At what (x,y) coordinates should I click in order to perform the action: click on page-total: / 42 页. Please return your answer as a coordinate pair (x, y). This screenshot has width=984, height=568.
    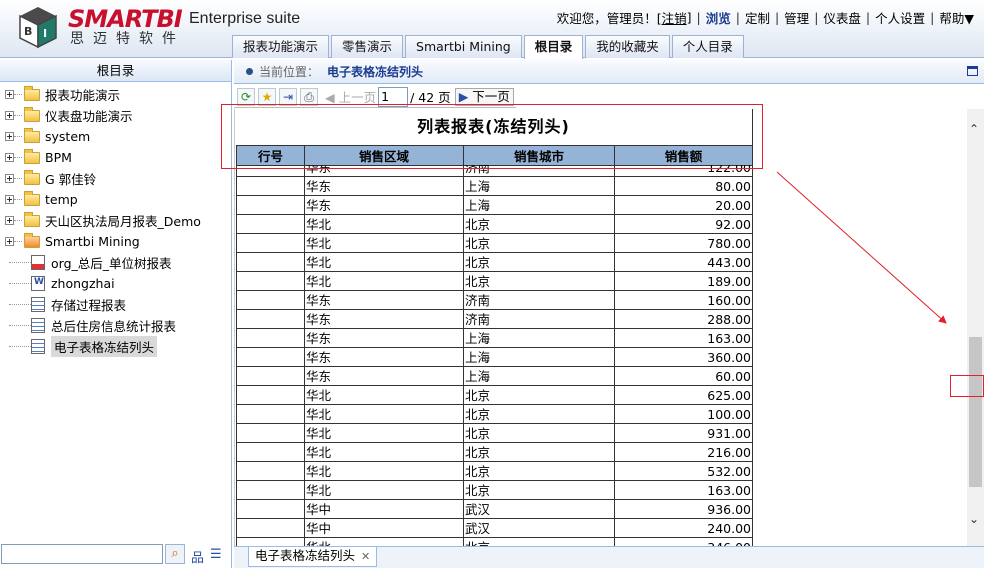
    Looking at the image, I should click on (430, 97).